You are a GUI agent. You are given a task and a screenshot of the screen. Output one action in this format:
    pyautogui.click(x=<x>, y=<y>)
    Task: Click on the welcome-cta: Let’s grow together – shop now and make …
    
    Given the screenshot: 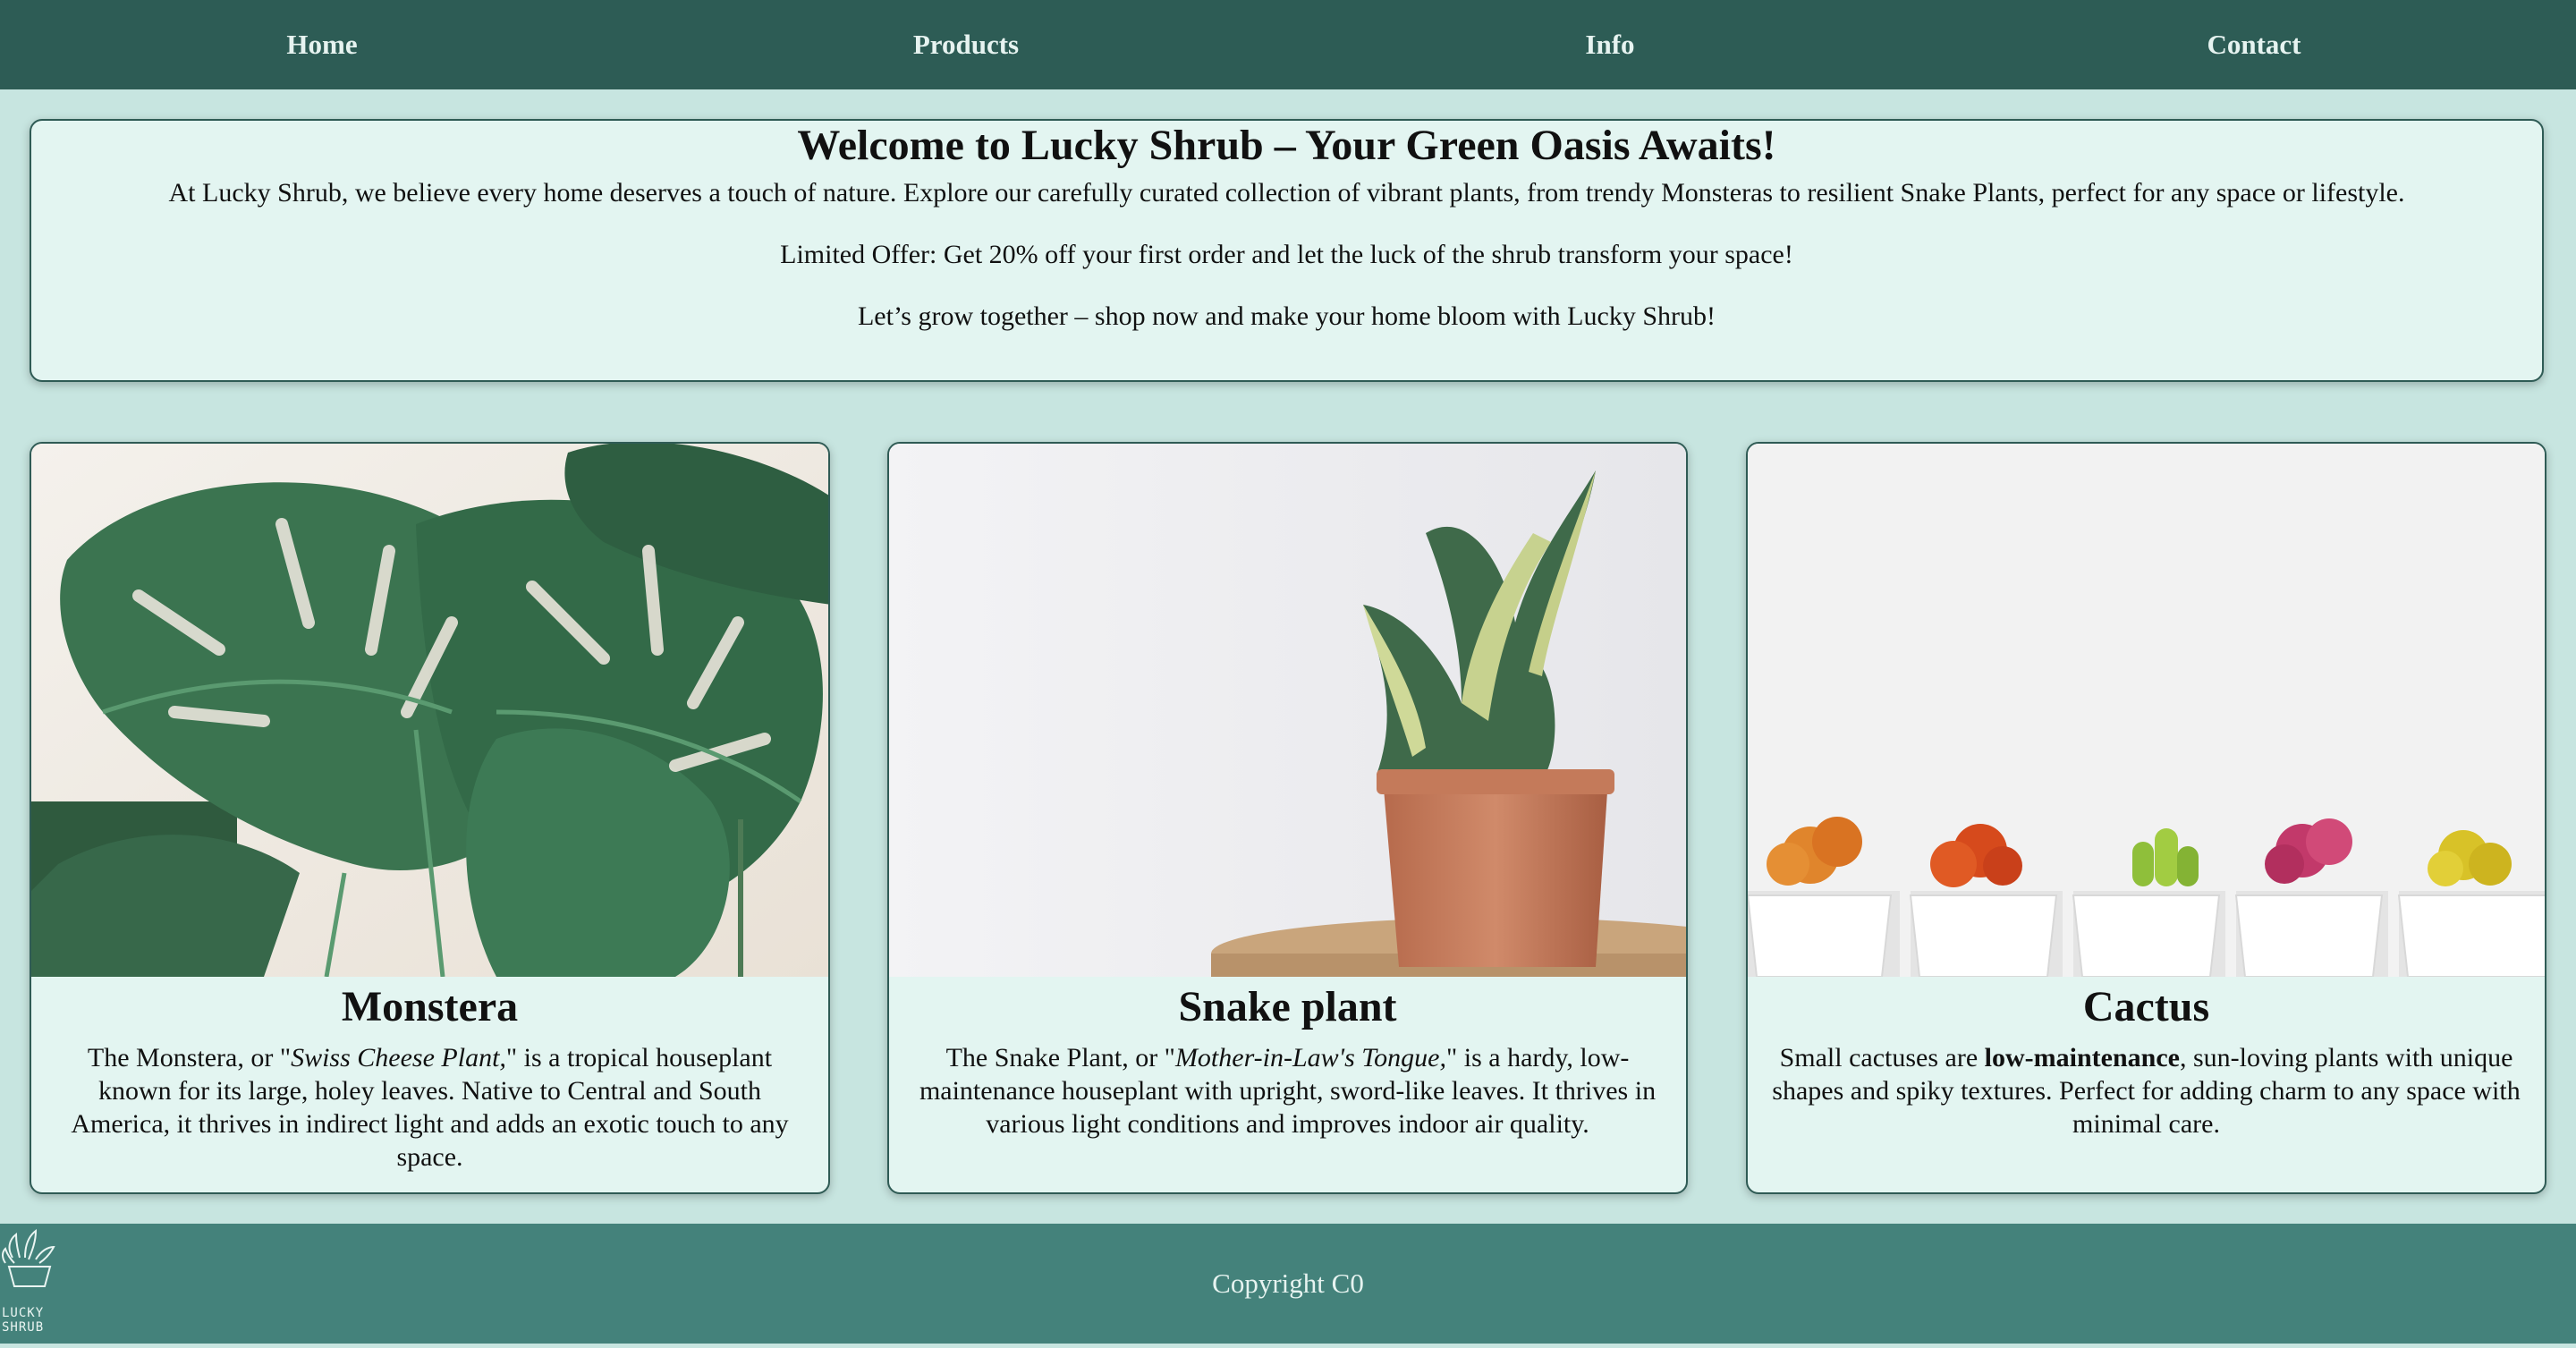 What is the action you would take?
    pyautogui.click(x=1286, y=316)
    